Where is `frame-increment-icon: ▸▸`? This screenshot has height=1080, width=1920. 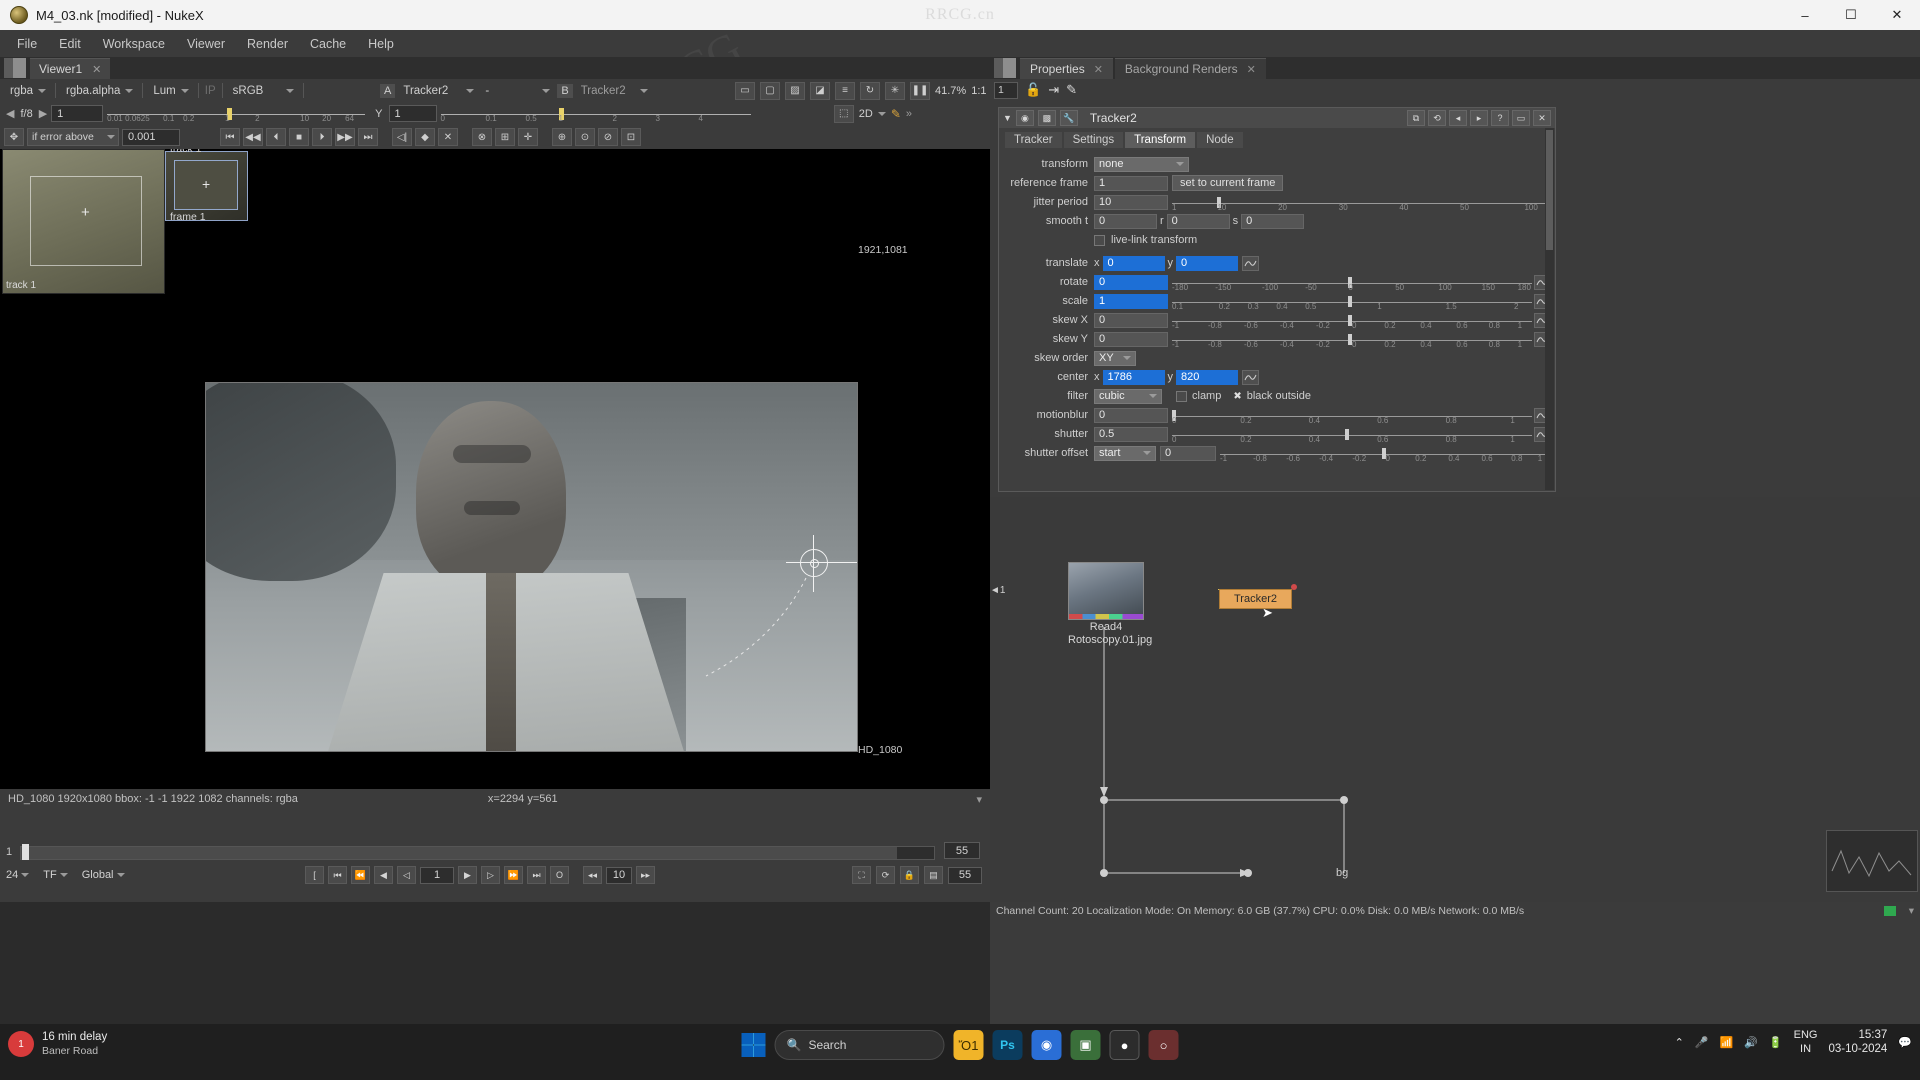 frame-increment-icon: ▸▸ is located at coordinates (645, 875).